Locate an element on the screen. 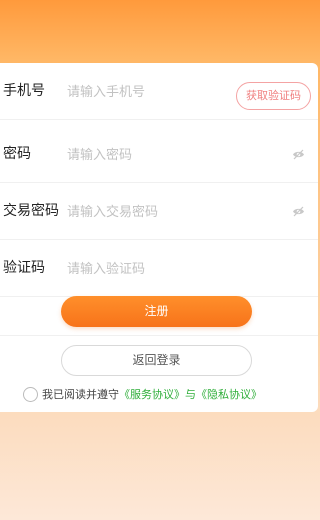 The image size is (320, 520). phone-input is located at coordinates (147, 92).